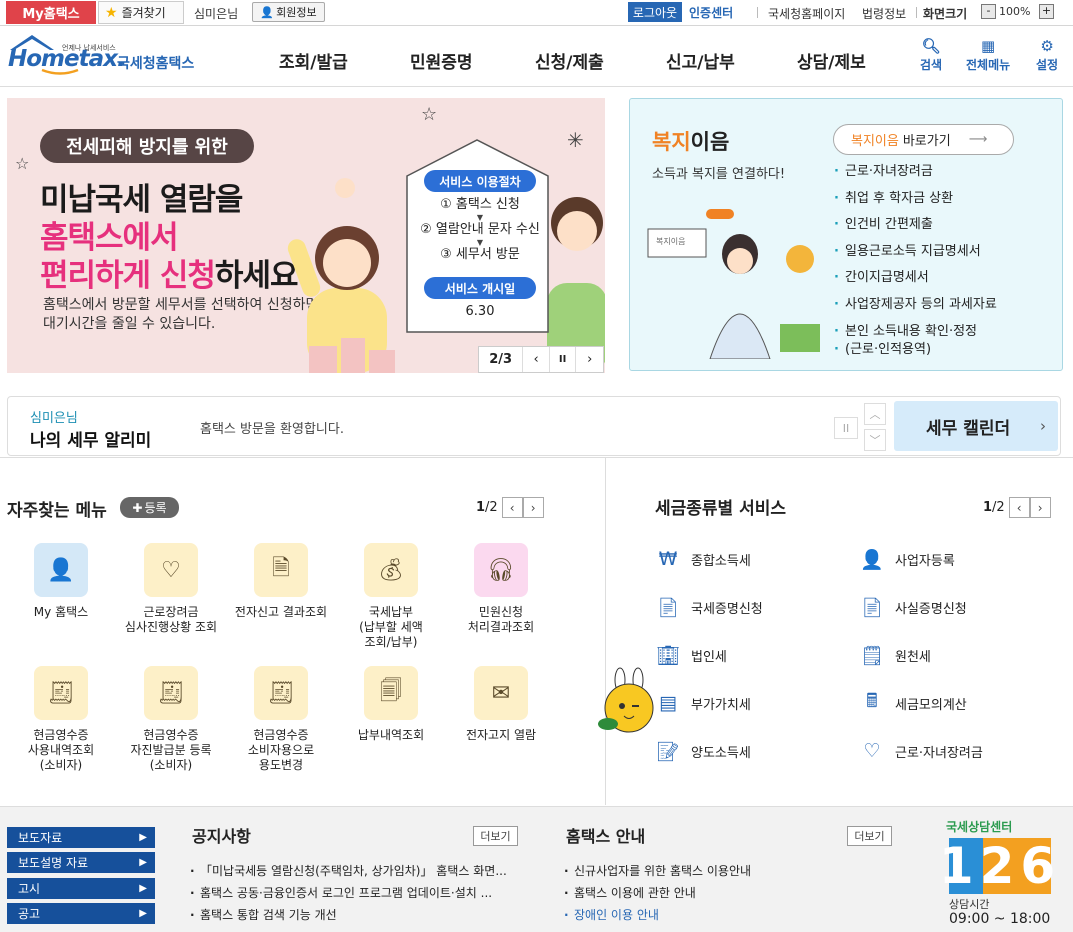 This screenshot has width=1073, height=932. What do you see at coordinates (875, 414) in the screenshot?
I see `alert-up-button: ︿` at bounding box center [875, 414].